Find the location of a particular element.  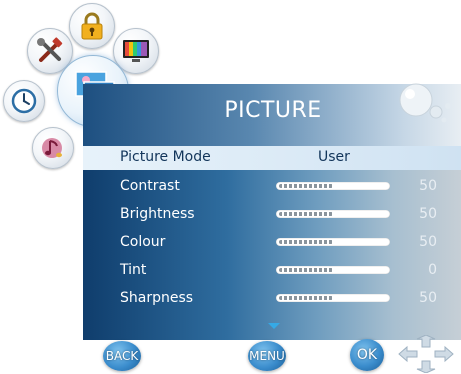

colour-slider is located at coordinates (333, 242).